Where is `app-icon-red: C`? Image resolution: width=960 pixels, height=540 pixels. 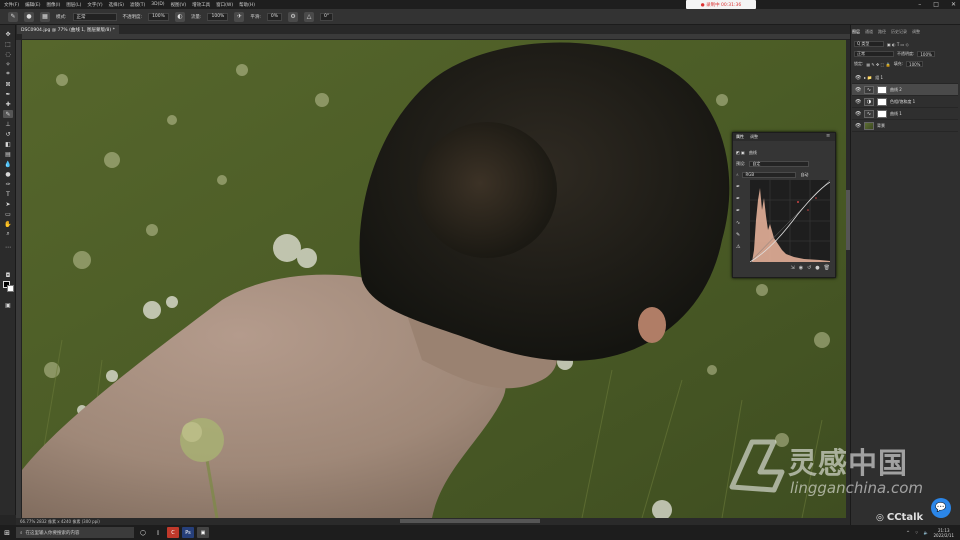 app-icon-red: C is located at coordinates (173, 532).